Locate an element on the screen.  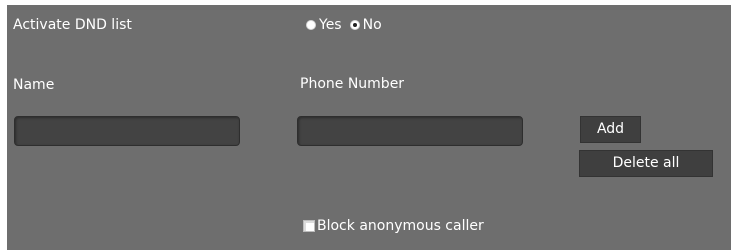
delete-all-button: Delete all is located at coordinates (646, 163).